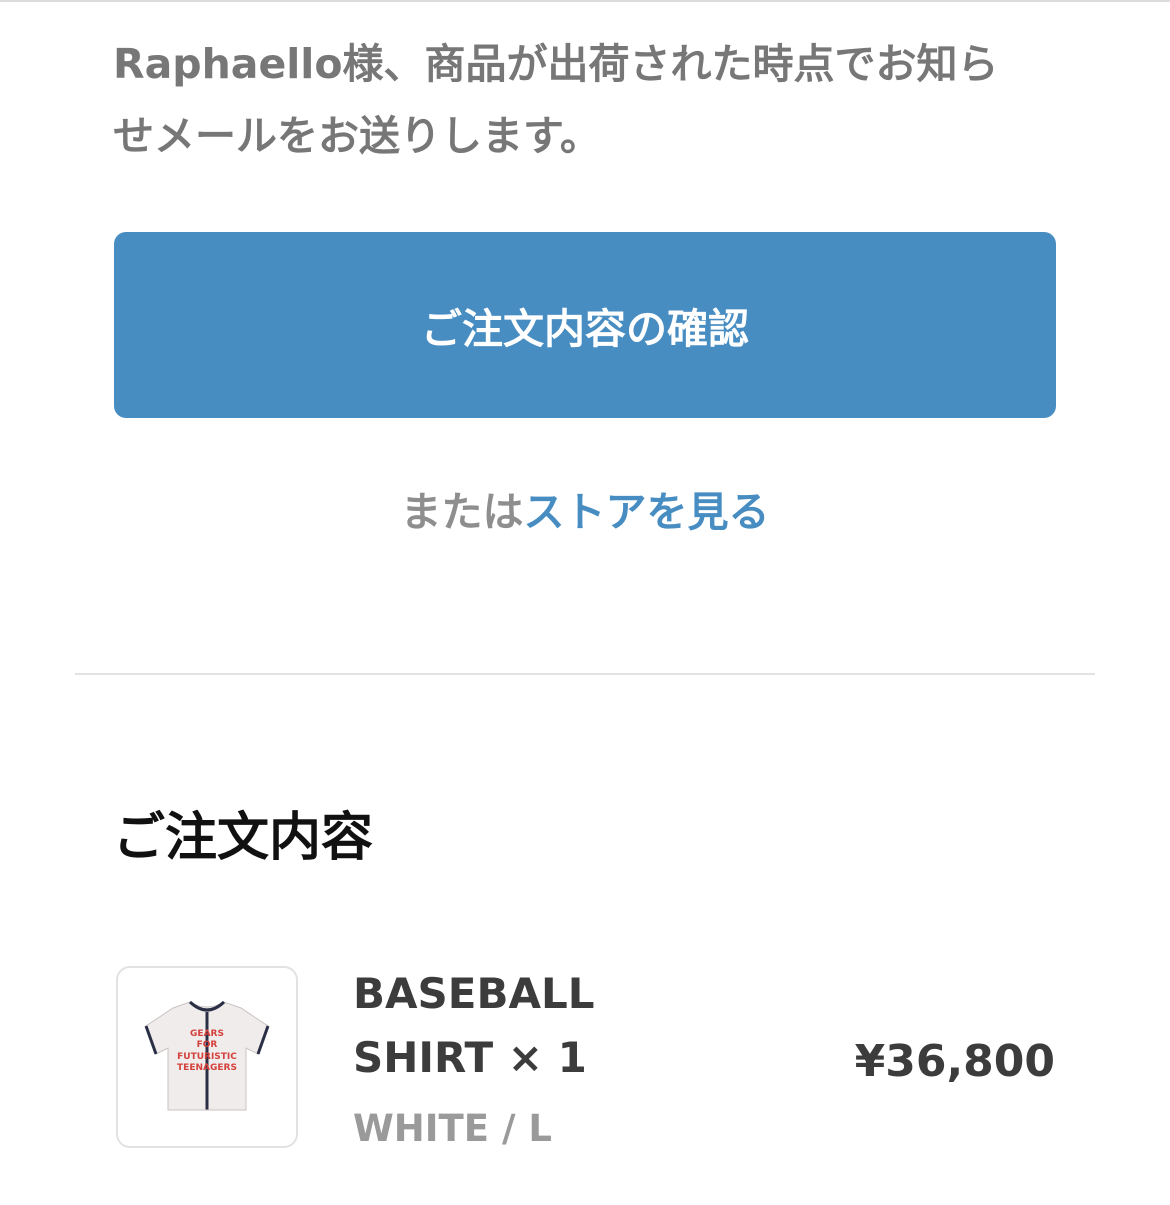  I want to click on shipping-notice-line-1: Raphaello様、商品が出荷された時点でお知ら, so click(556, 64).